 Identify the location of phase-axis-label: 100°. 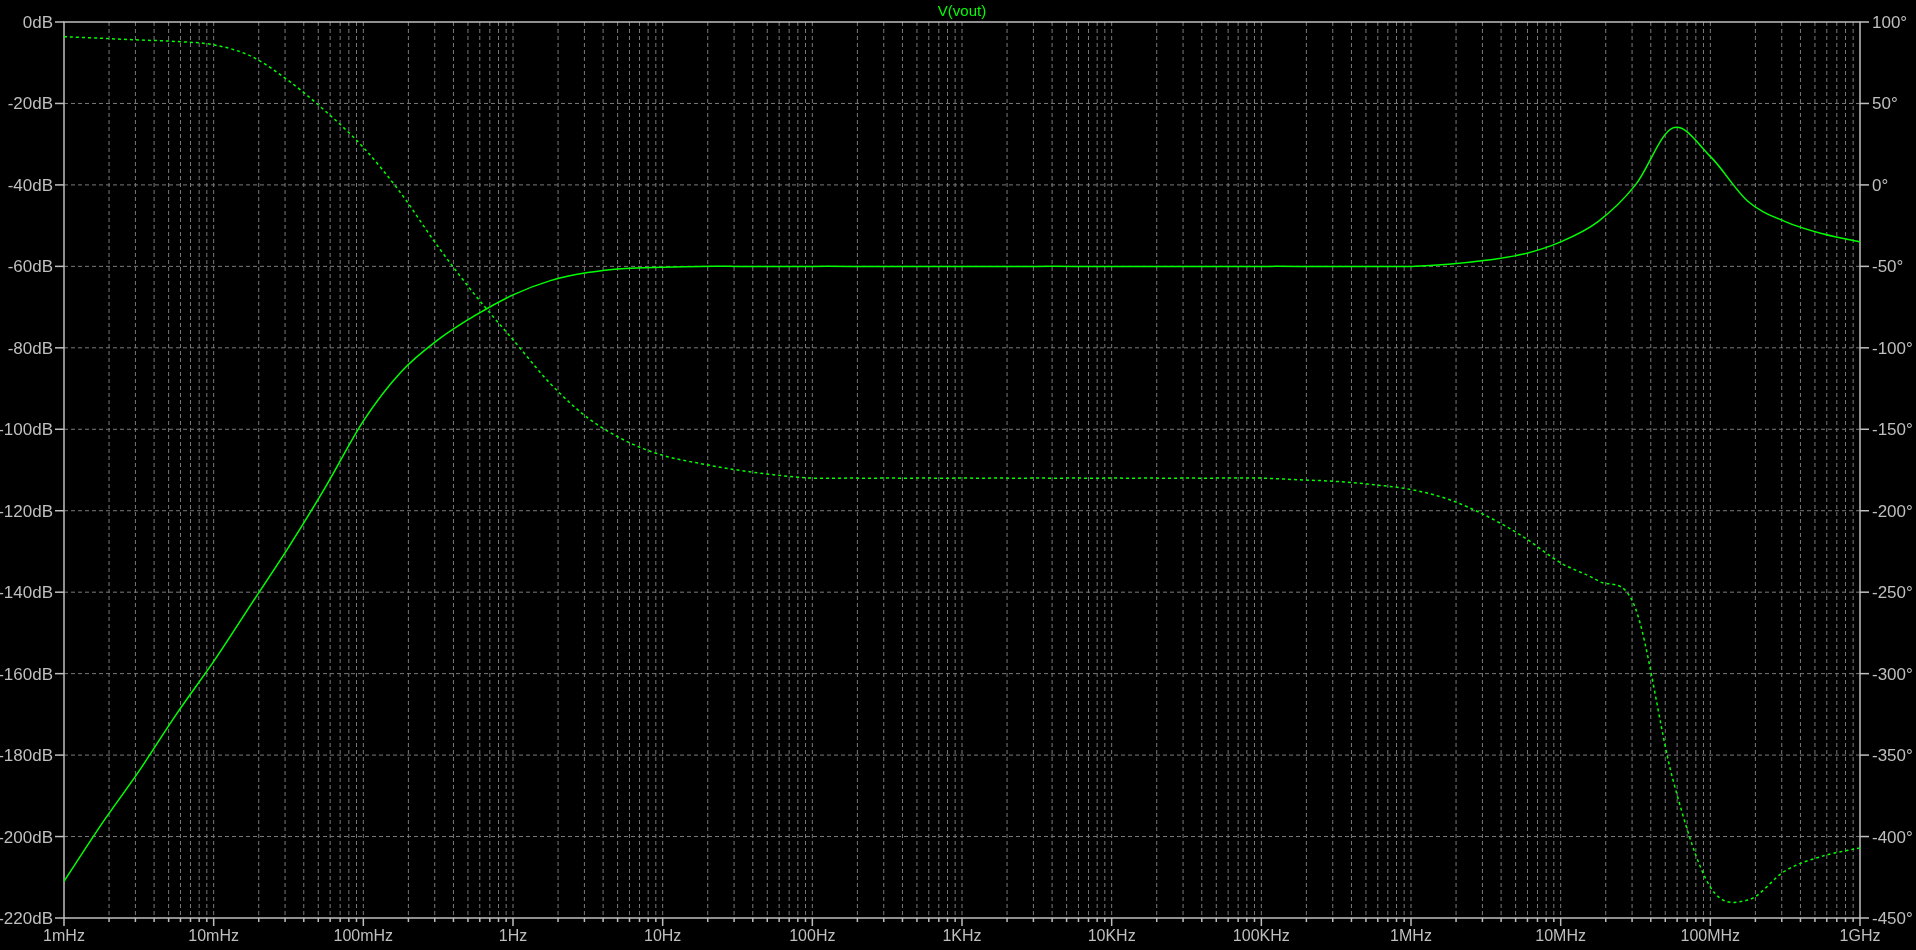
(1890, 22).